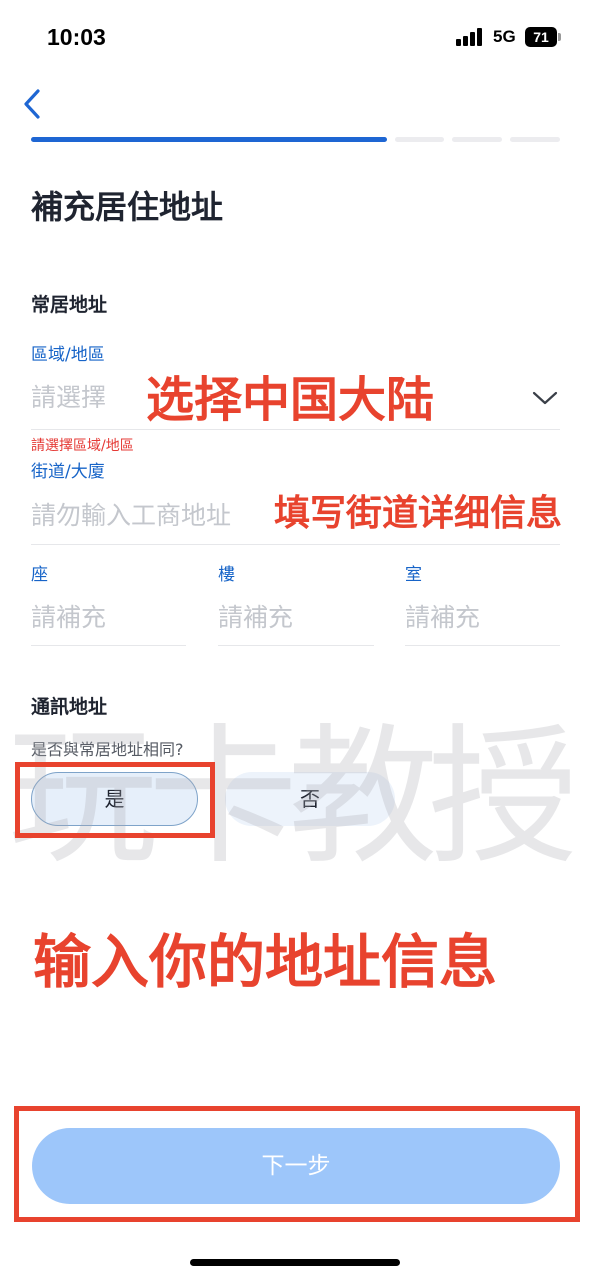  I want to click on battery-tip, so click(559, 37).